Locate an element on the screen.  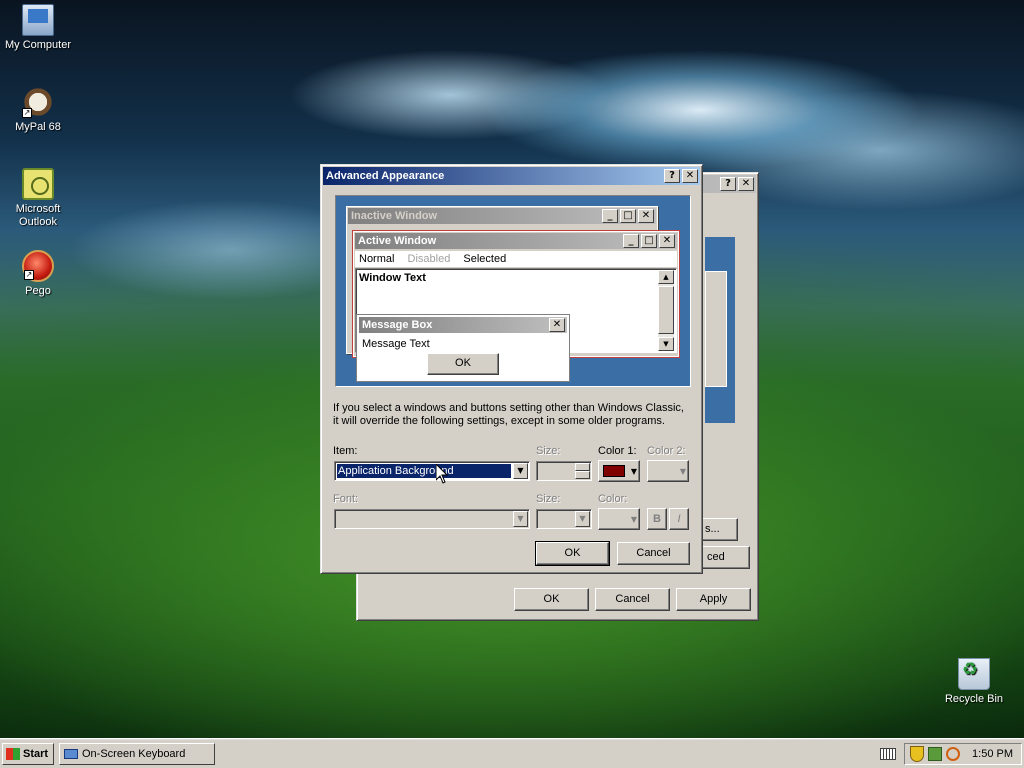
preview-scrollbar: ▲ ▼ is located at coordinates (666, 310).